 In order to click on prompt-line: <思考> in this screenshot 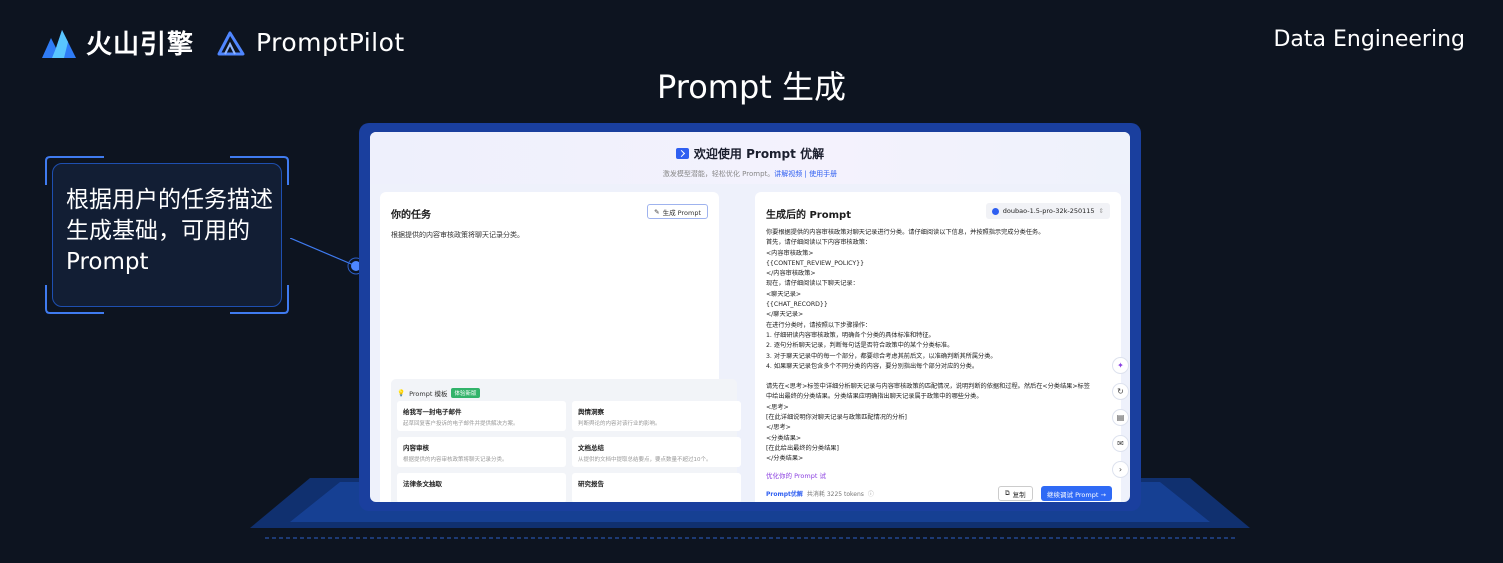, I will do `click(777, 407)`.